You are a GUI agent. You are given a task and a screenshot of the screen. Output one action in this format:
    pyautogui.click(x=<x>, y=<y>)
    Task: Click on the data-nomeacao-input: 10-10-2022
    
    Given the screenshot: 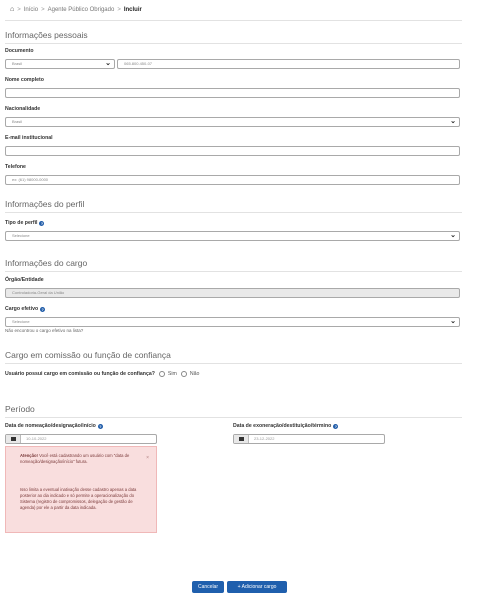 What is the action you would take?
    pyautogui.click(x=81, y=439)
    